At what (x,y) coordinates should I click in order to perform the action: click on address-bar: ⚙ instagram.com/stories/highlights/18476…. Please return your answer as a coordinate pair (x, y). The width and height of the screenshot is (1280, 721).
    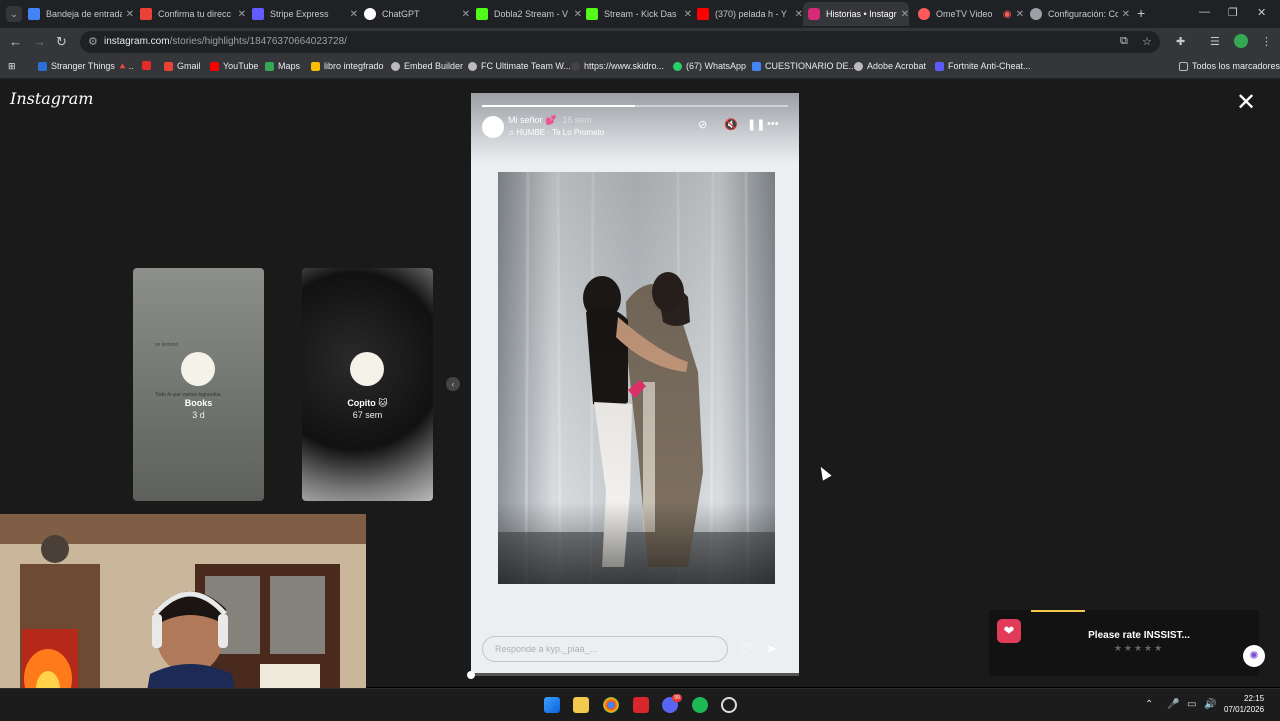
    Looking at the image, I should click on (620, 42).